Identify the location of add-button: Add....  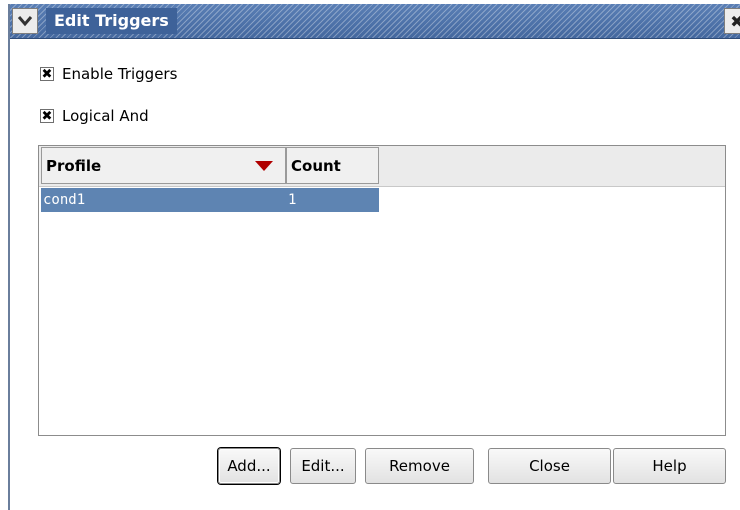
(249, 466).